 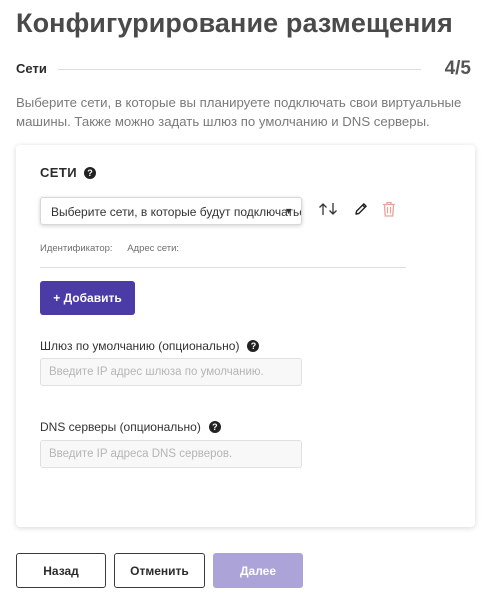 I want to click on gateway-input, so click(x=171, y=372).